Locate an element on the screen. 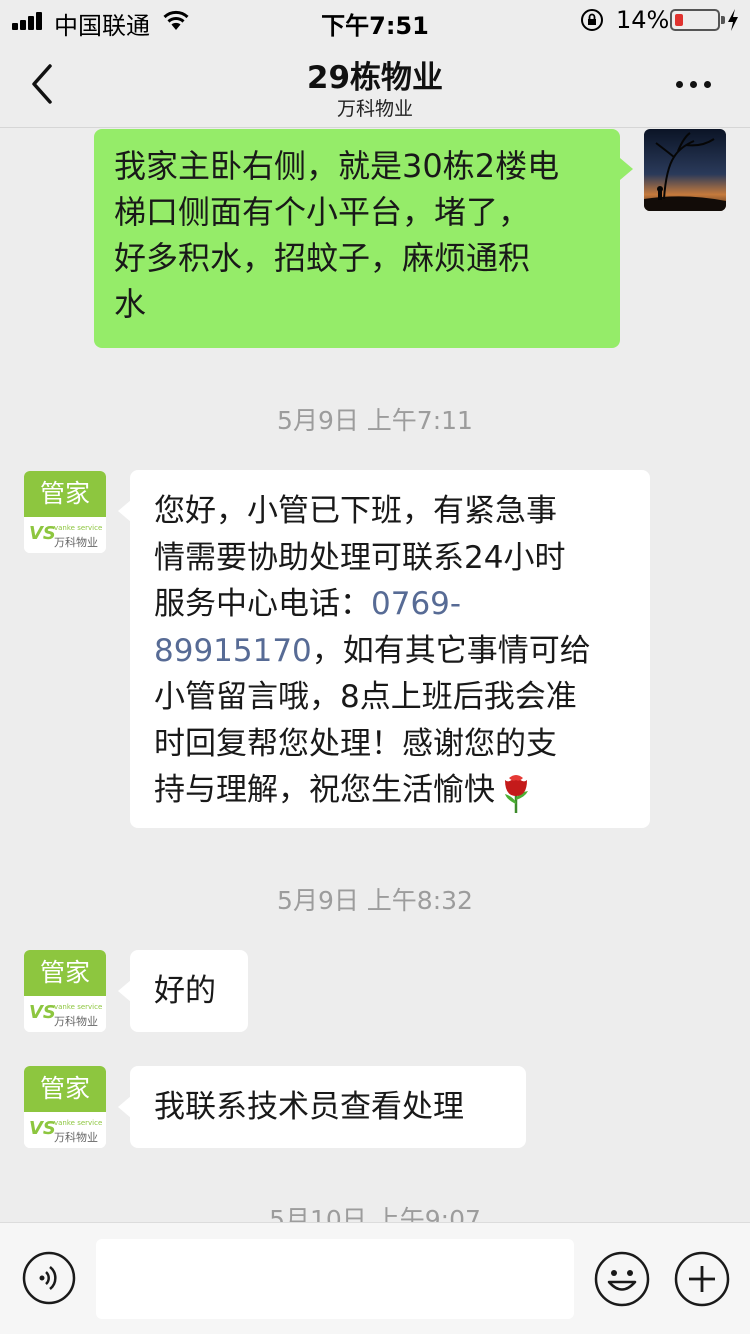  sunset-silhouette-icon is located at coordinates (685, 170).